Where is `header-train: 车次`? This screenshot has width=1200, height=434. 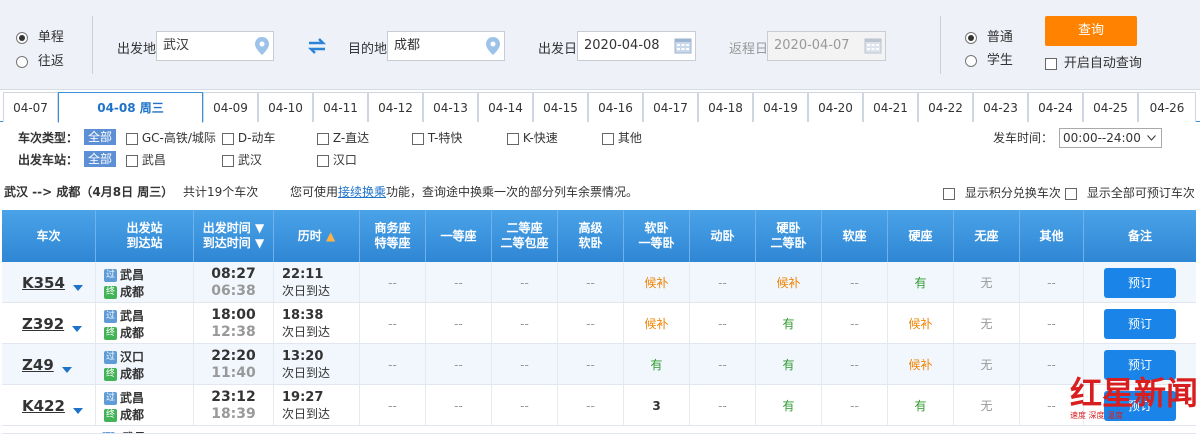
header-train: 车次 is located at coordinates (49, 236).